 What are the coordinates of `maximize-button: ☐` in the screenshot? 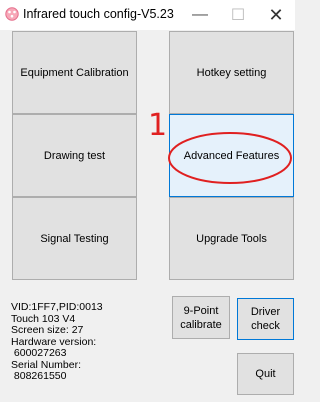 It's located at (238, 15).